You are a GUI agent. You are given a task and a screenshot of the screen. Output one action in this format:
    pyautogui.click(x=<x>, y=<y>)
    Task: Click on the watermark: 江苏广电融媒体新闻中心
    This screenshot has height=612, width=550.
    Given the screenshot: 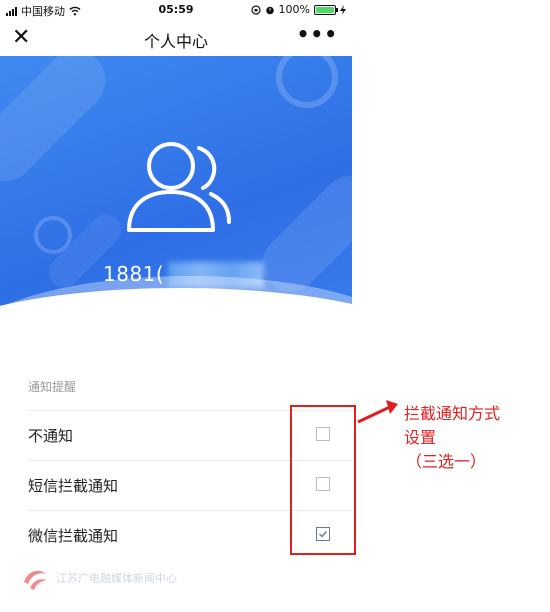 What is the action you would take?
    pyautogui.click(x=99, y=578)
    